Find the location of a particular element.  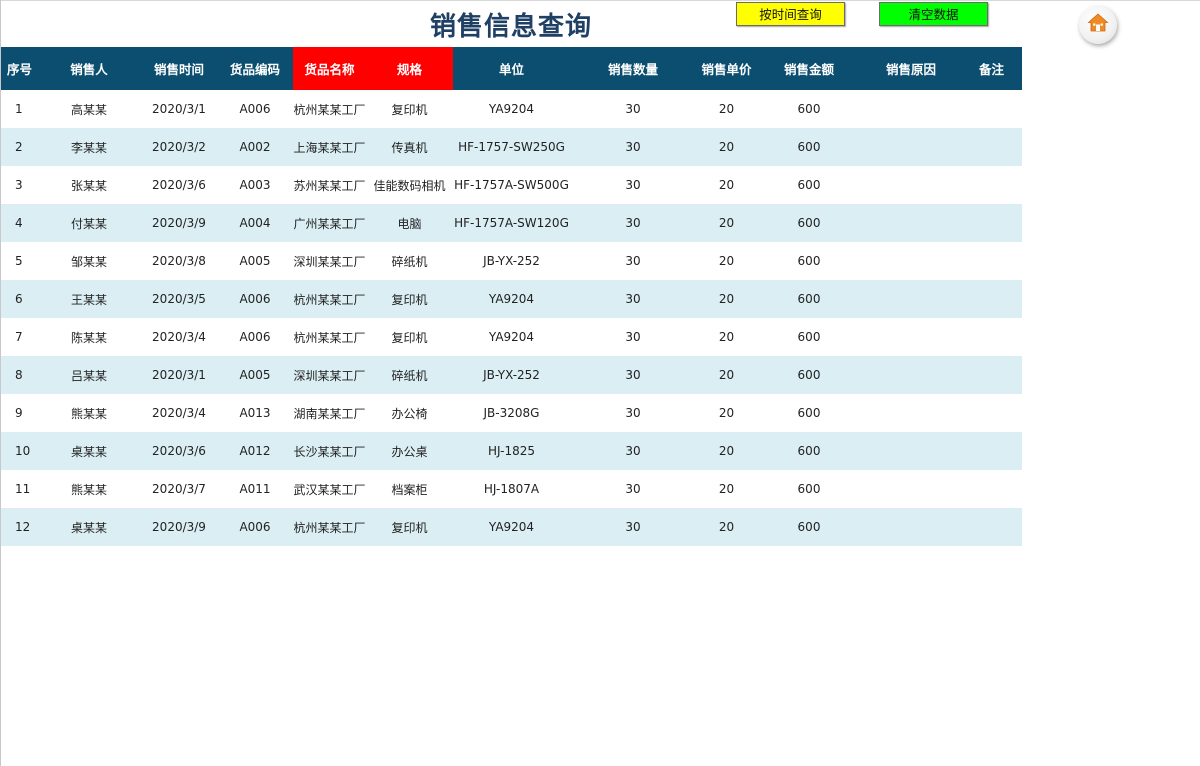

table-cell: 桌某某 is located at coordinates (89, 451).